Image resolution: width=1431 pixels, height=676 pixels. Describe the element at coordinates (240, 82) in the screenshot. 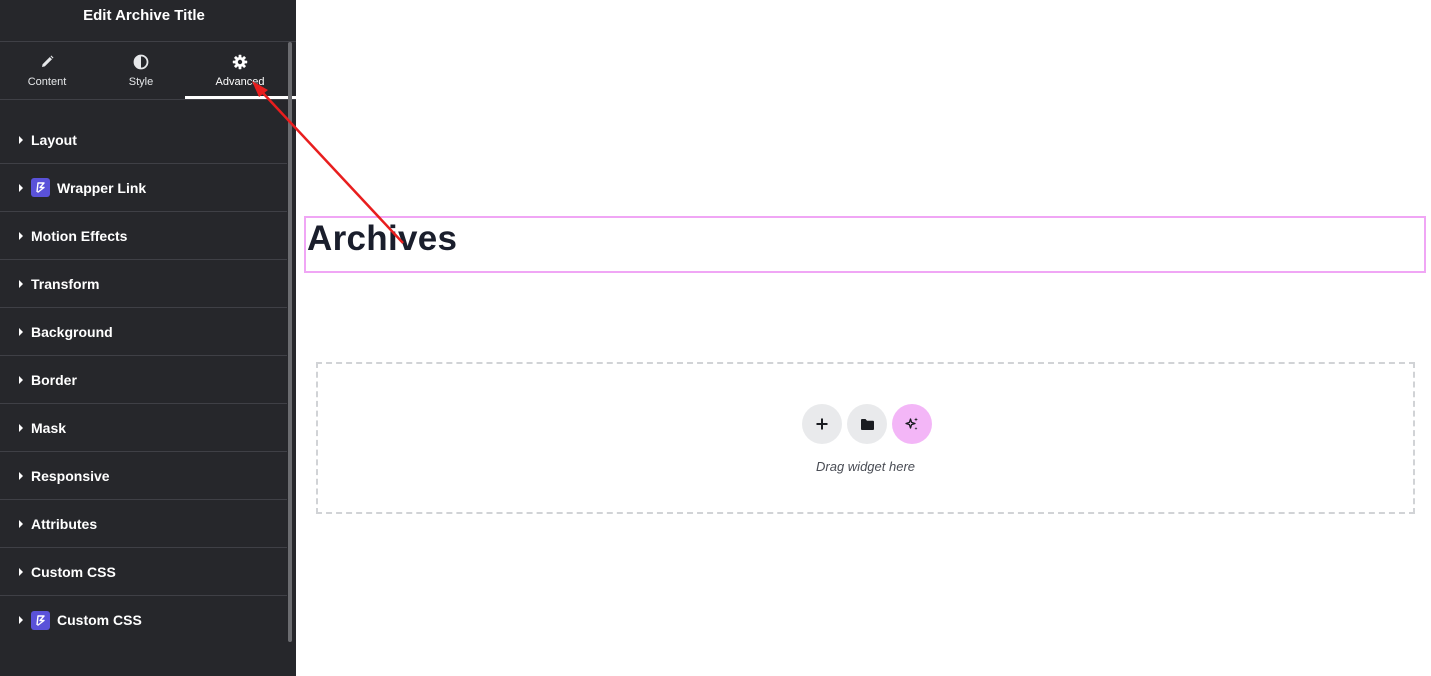

I see `tab-advanced-label: Advanced` at that location.